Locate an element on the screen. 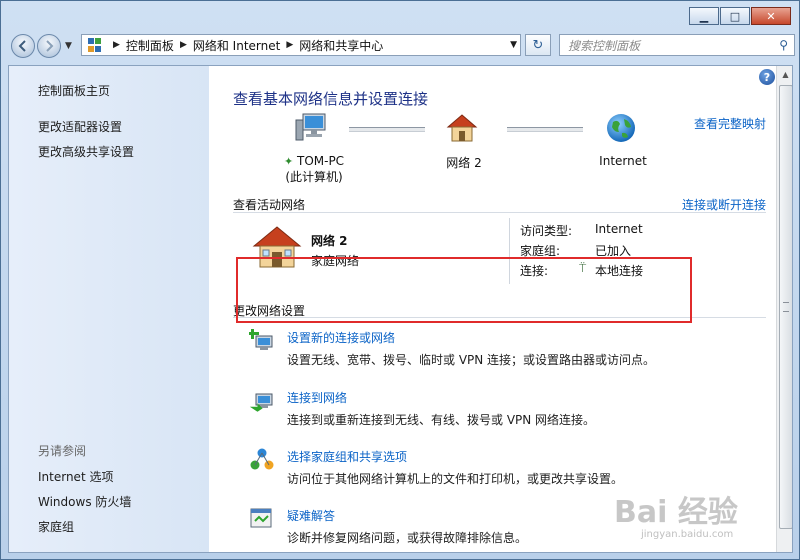 Image resolution: width=800 pixels, height=560 pixels. sidebar-change-adapter-settings: 更改适配器设置 is located at coordinates (80, 126).